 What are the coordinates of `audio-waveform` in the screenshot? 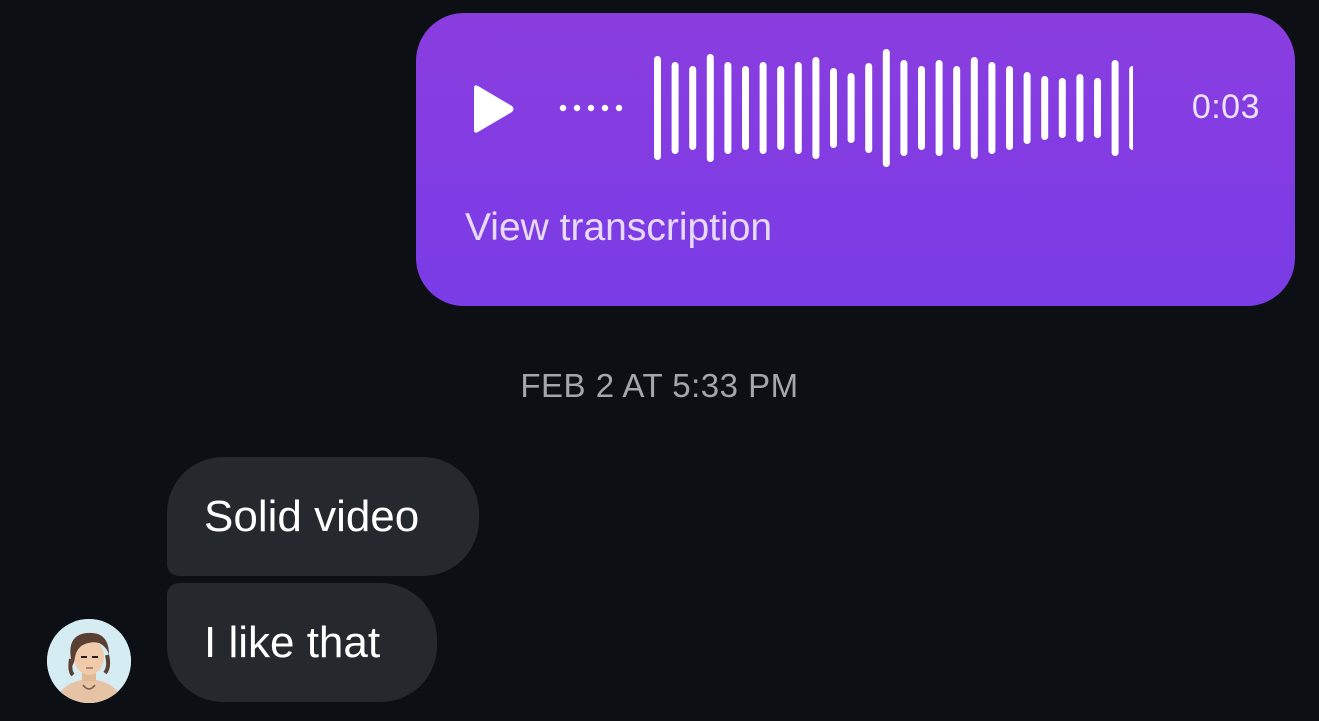 It's located at (845, 110).